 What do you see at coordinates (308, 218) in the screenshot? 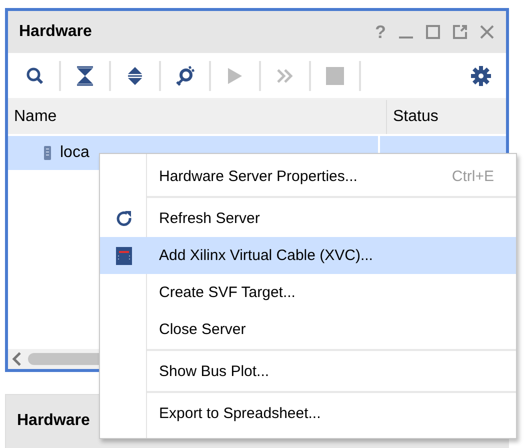
I see `menu-item: Refresh Server` at bounding box center [308, 218].